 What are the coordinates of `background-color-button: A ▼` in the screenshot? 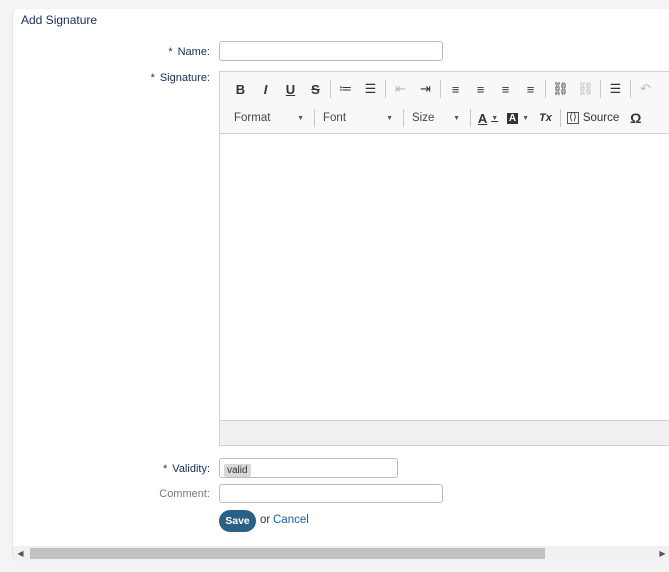 It's located at (518, 118).